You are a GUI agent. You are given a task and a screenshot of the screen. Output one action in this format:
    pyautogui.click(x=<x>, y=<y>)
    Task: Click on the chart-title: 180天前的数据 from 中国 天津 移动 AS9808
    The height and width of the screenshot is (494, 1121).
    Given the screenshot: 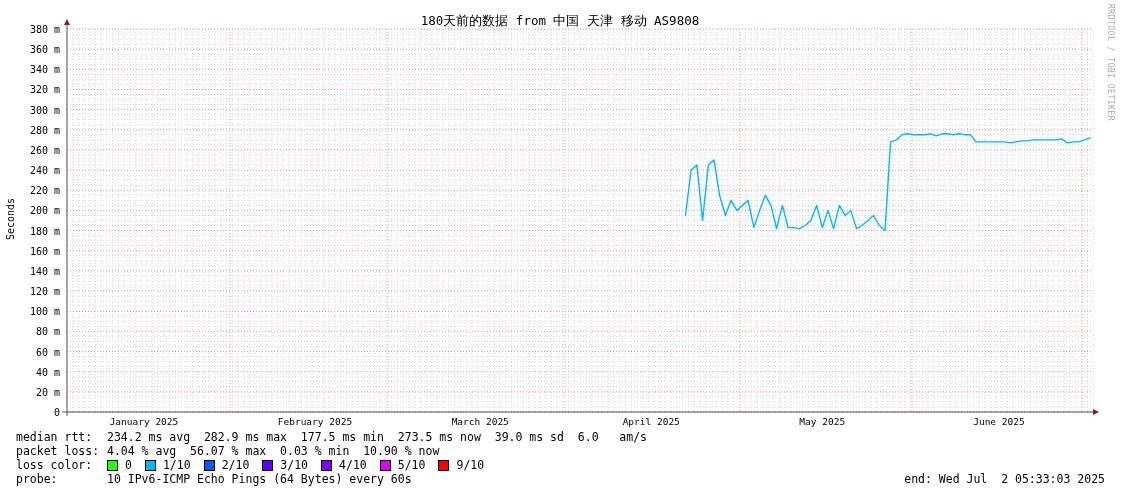 What is the action you would take?
    pyautogui.click(x=560, y=20)
    